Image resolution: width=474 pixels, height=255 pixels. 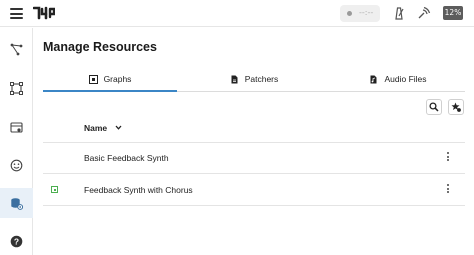 I want to click on search-icon, so click(x=434, y=107).